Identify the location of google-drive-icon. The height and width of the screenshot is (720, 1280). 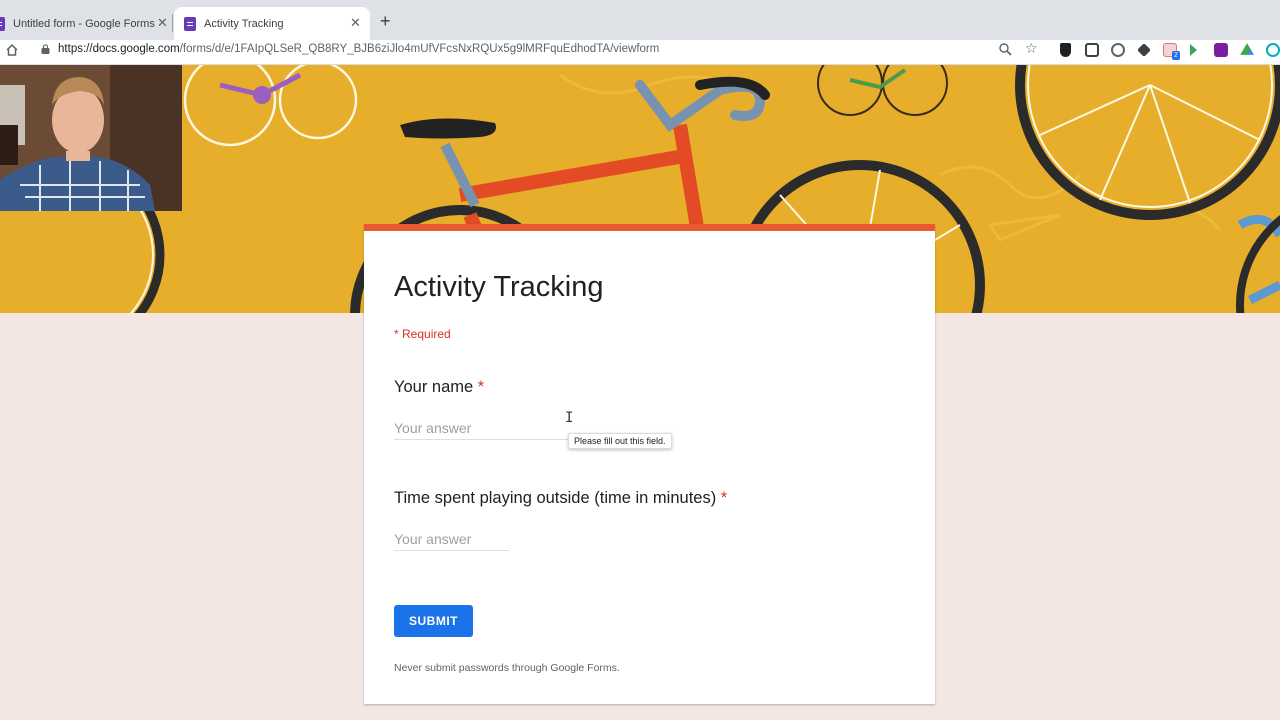
(1247, 49).